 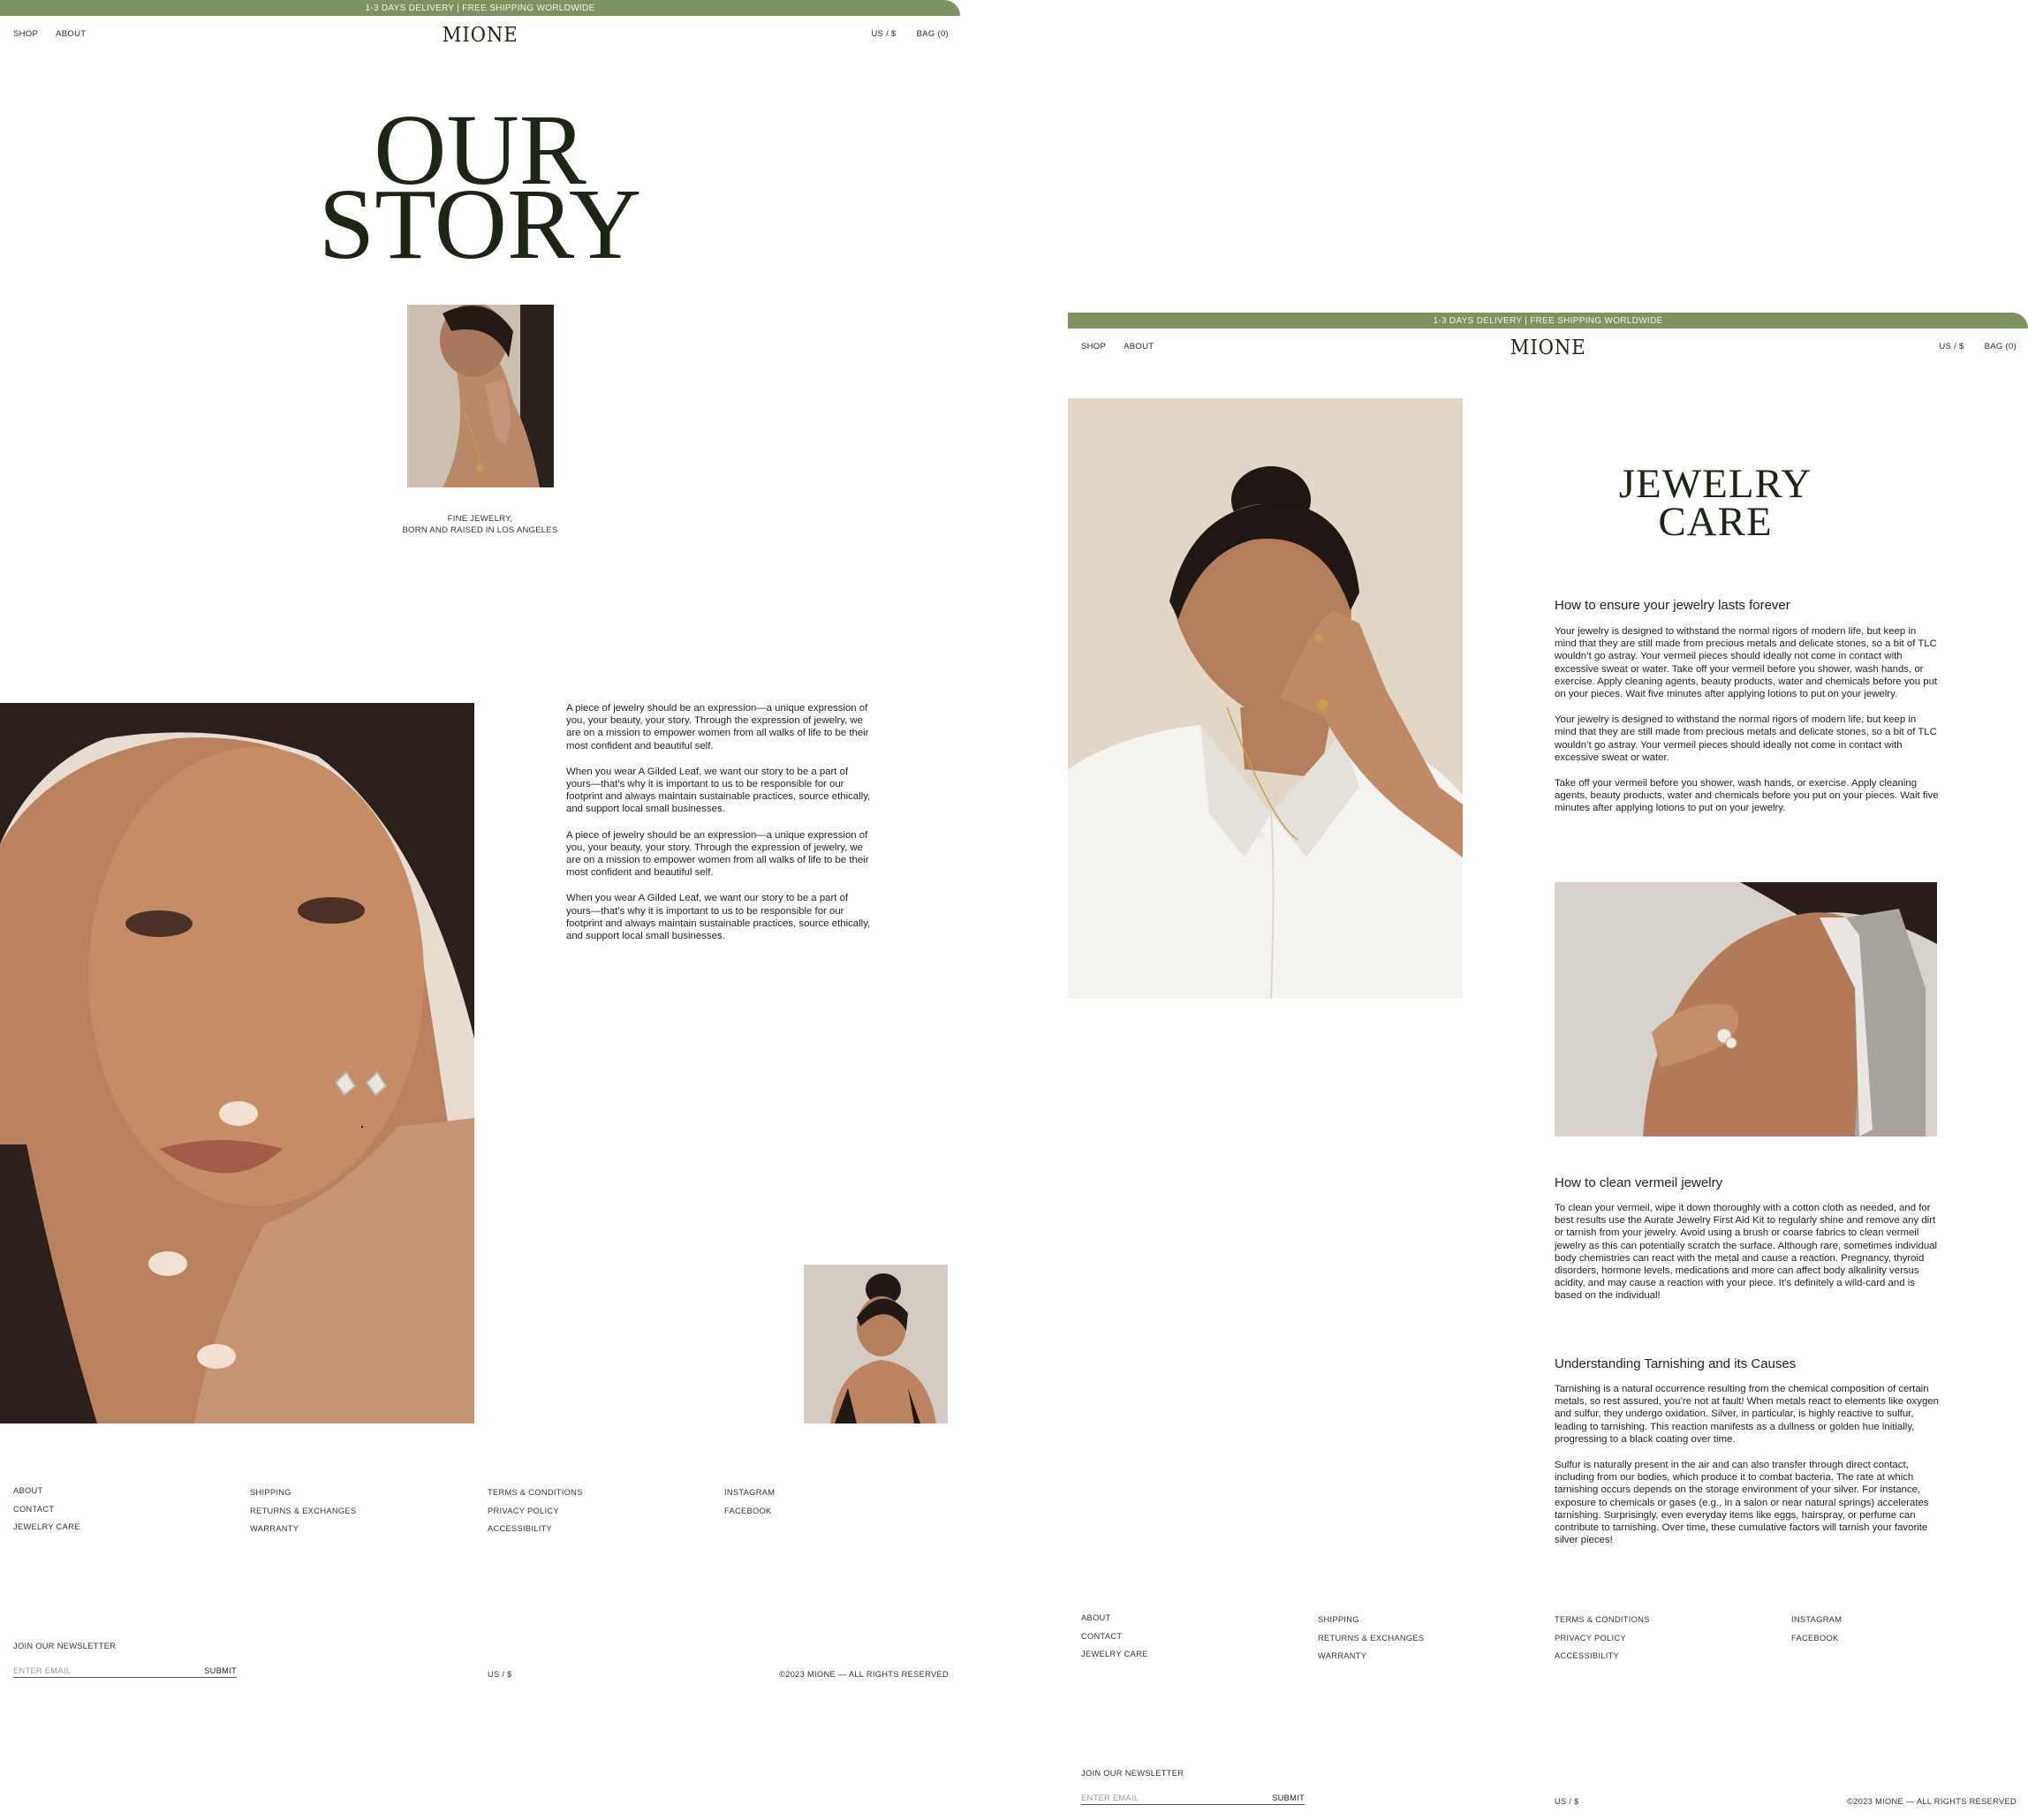 What do you see at coordinates (1746, 1009) in the screenshot?
I see `care-detail-photo` at bounding box center [1746, 1009].